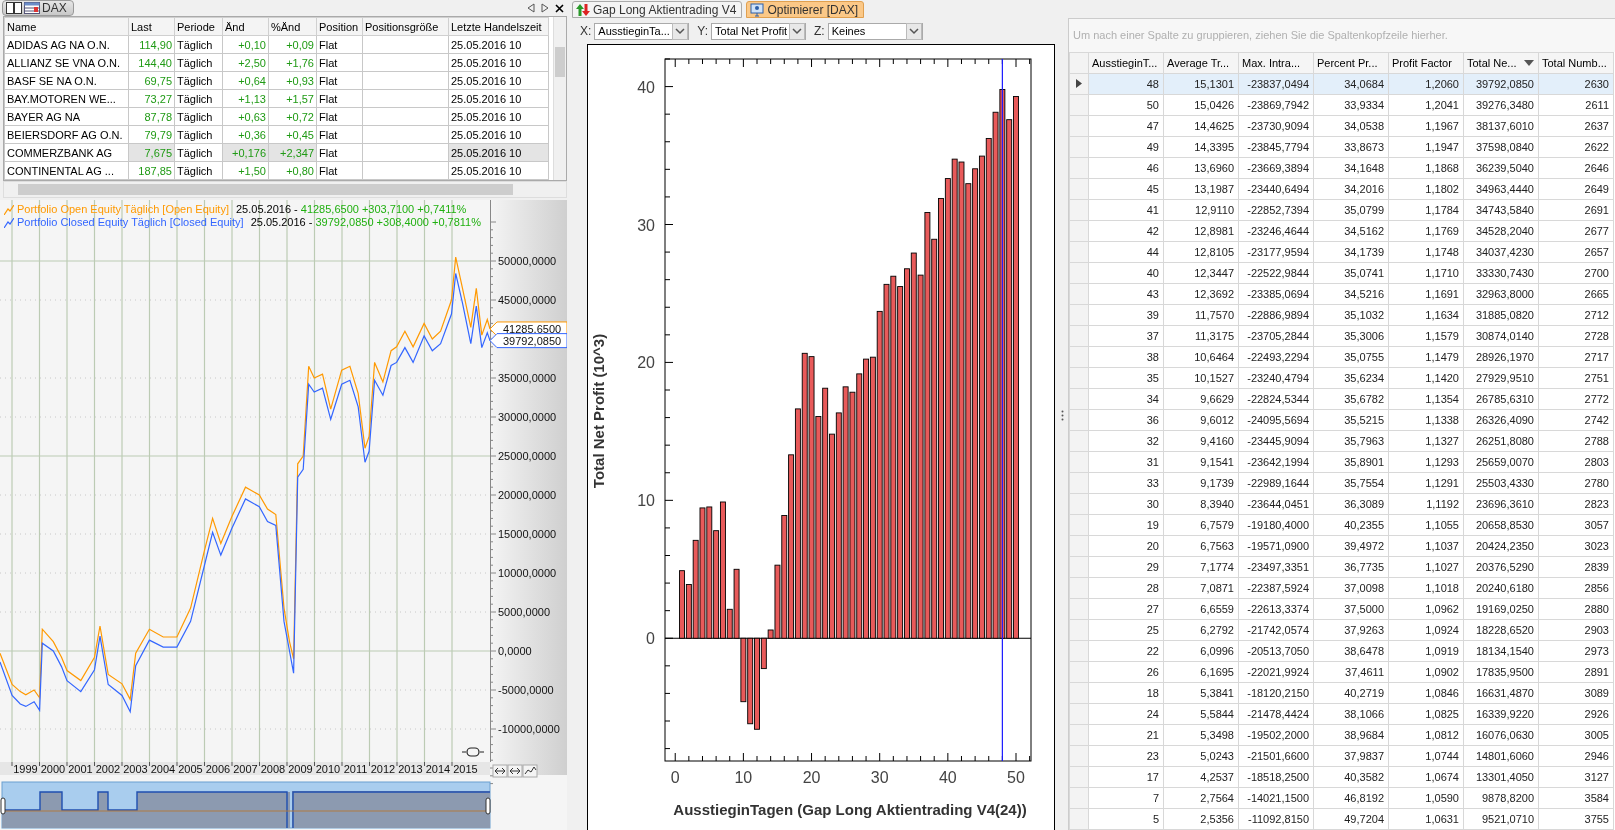 This screenshot has height=830, width=1615. Describe the element at coordinates (759, 31) in the screenshot. I see `axis-dropdown: Total Net Profit` at that location.